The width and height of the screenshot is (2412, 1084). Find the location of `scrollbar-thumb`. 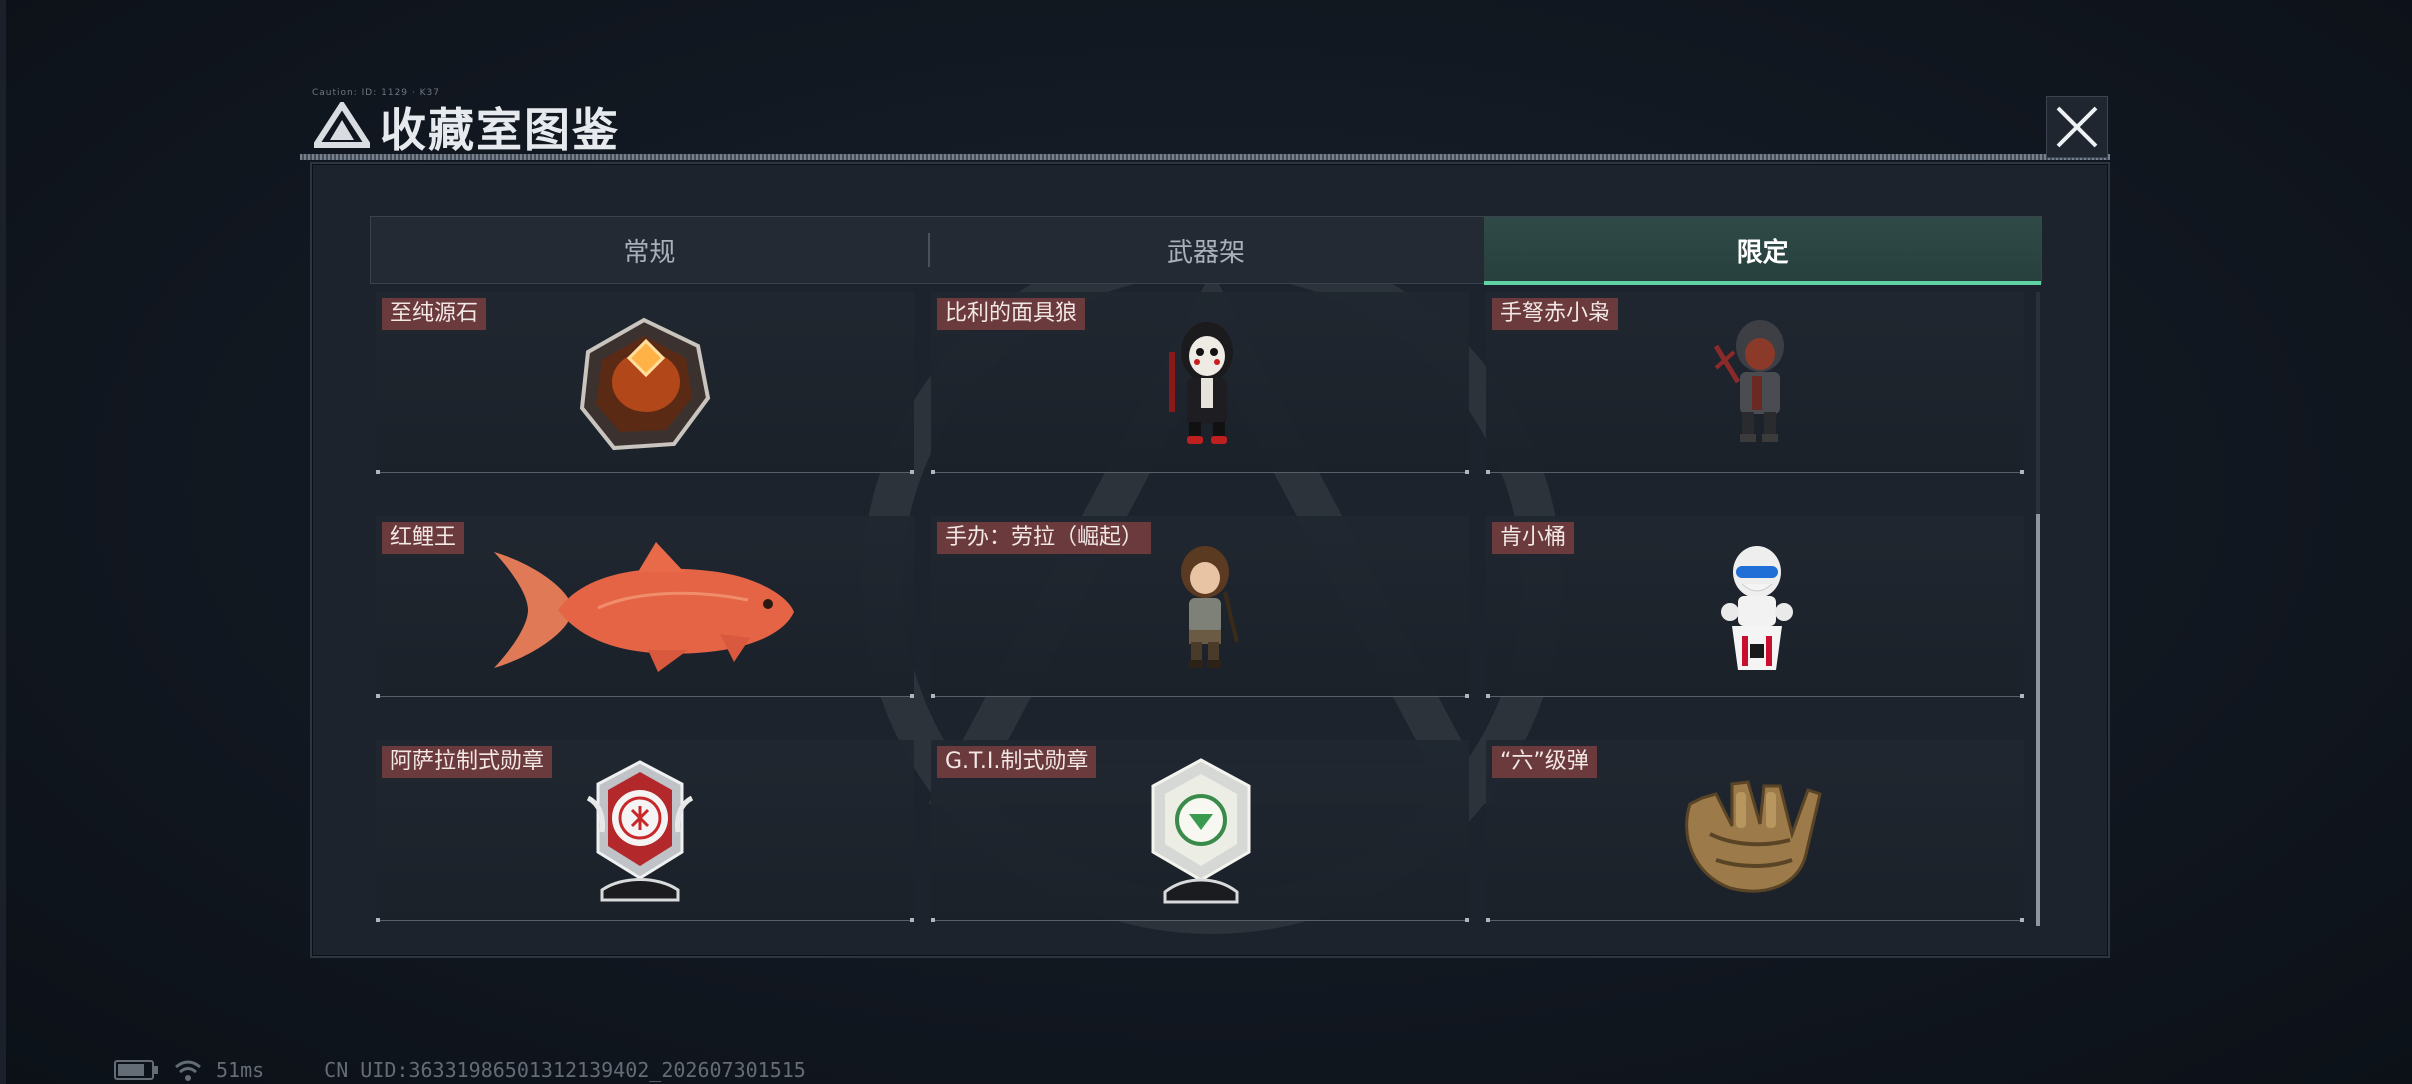

scrollbar-thumb is located at coordinates (2038, 720).